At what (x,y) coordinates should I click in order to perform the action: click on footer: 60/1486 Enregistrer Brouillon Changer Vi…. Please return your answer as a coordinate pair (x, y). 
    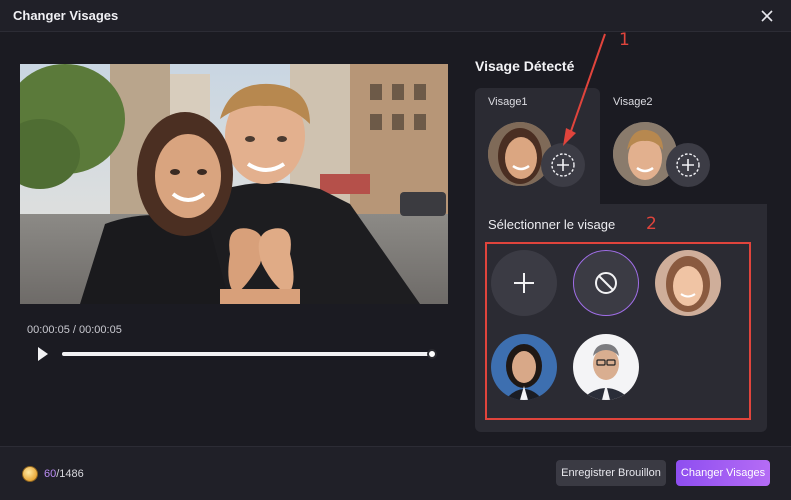
    Looking at the image, I should click on (395, 473).